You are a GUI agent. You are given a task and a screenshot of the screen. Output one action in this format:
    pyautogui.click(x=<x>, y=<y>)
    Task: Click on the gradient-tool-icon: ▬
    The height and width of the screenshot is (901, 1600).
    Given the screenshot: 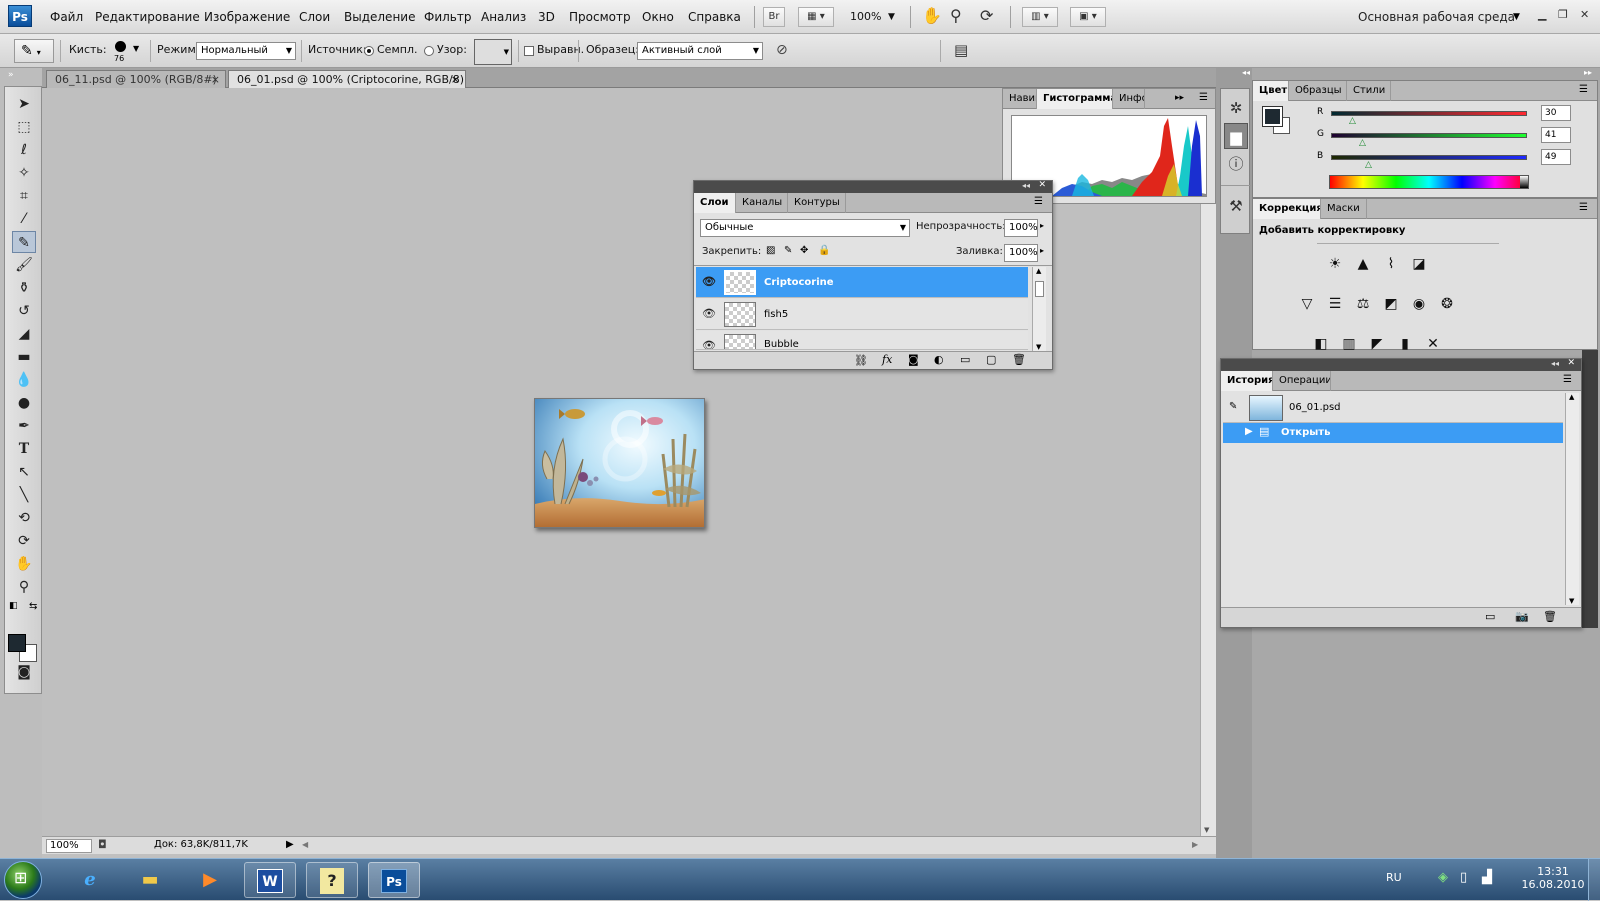 What is the action you would take?
    pyautogui.click(x=24, y=357)
    